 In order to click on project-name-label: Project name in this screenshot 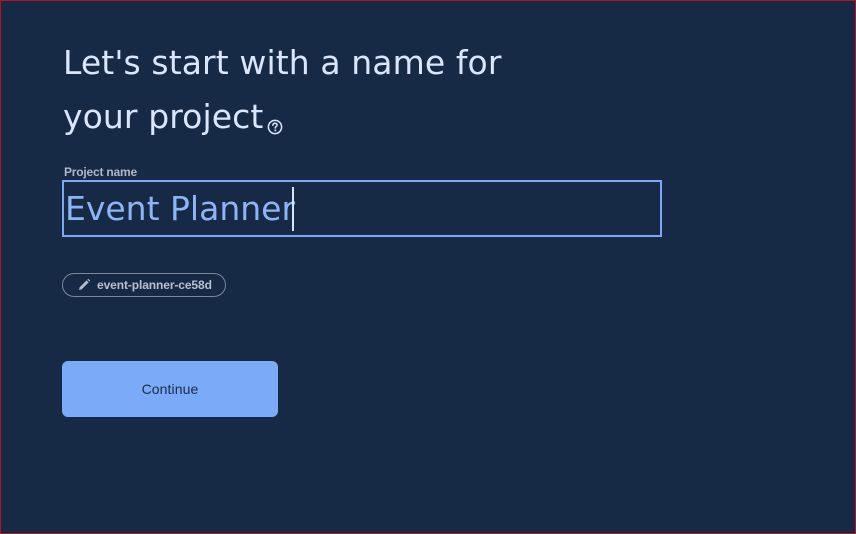, I will do `click(100, 172)`.